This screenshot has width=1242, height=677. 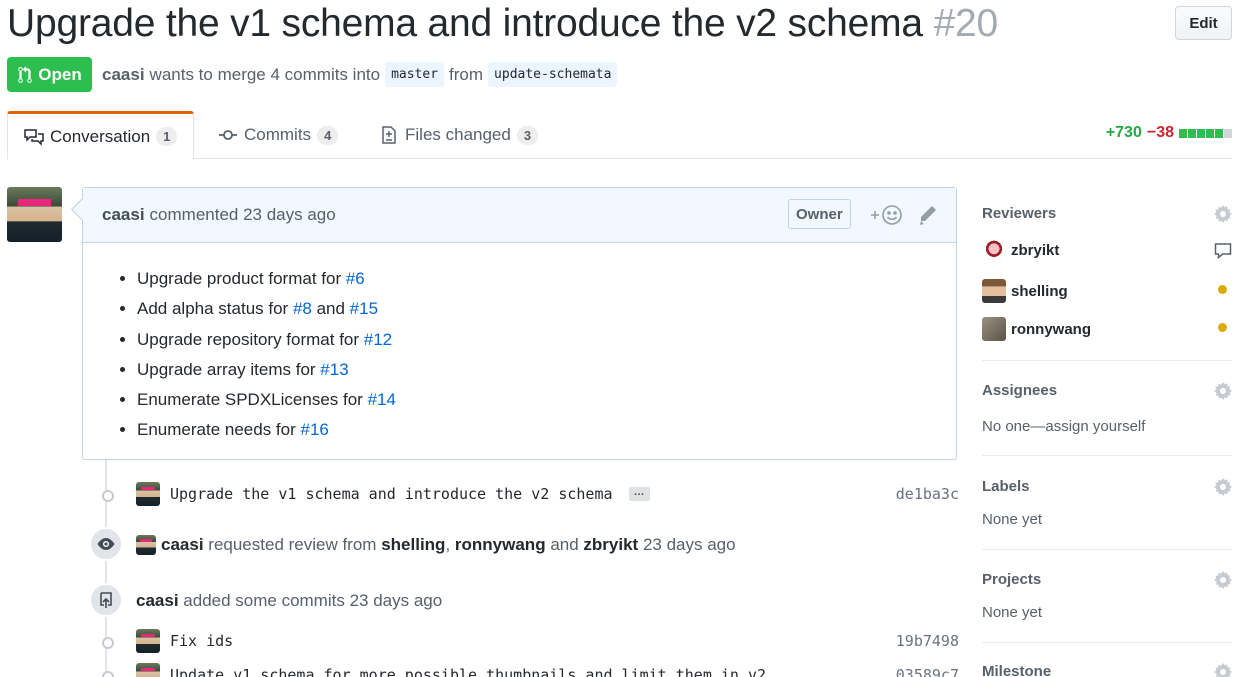 What do you see at coordinates (123, 215) in the screenshot?
I see `comment-author: caasi` at bounding box center [123, 215].